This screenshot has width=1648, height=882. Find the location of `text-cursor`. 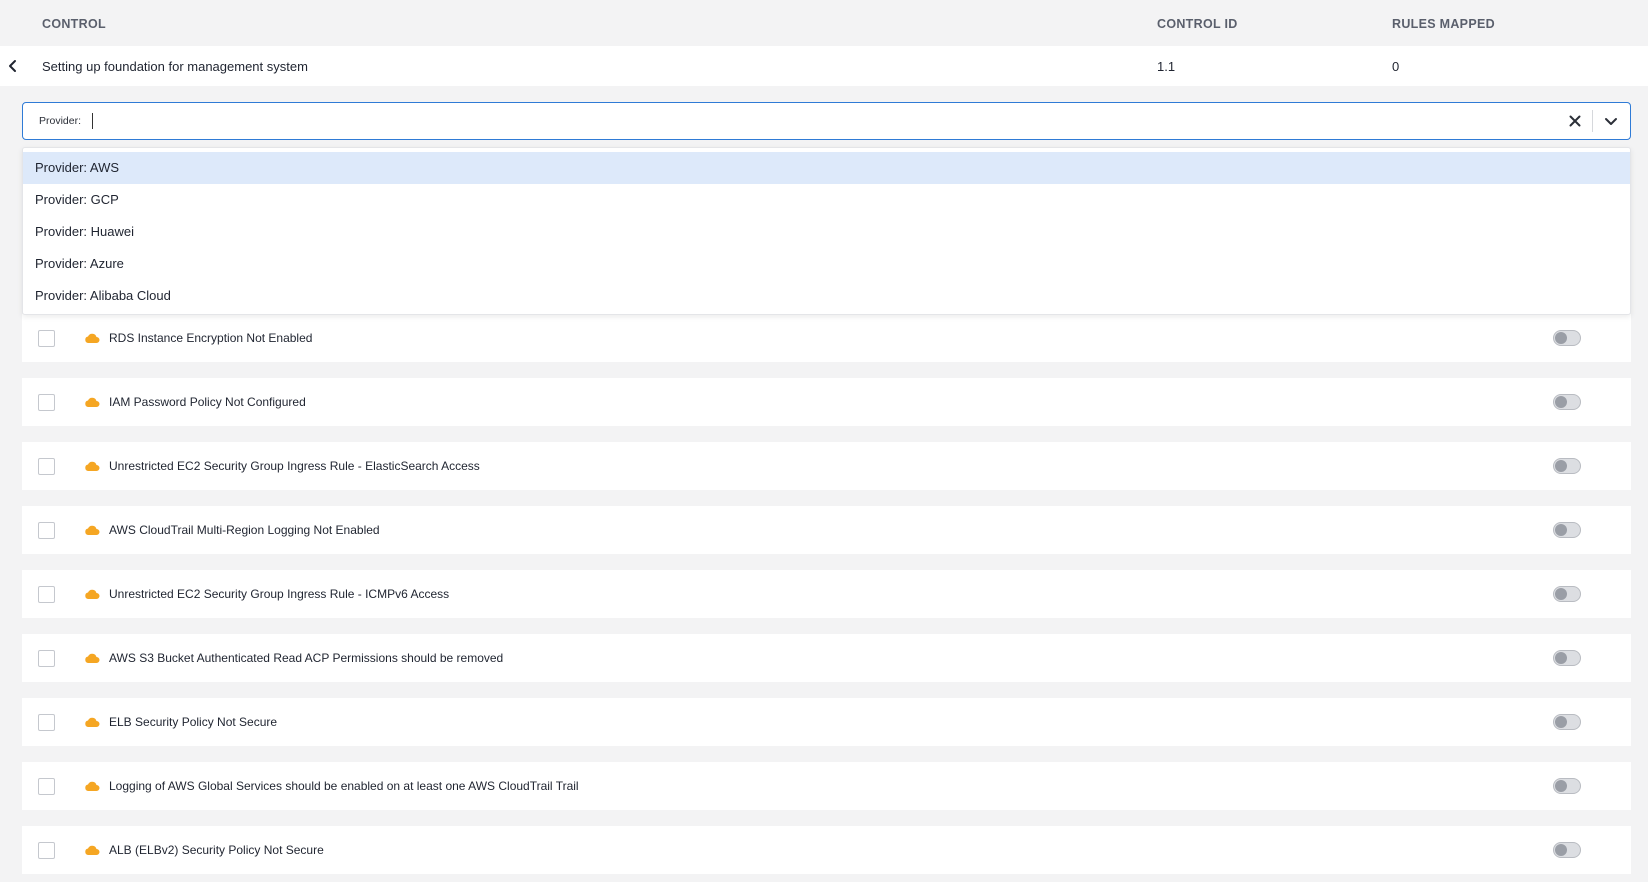

text-cursor is located at coordinates (92, 121).